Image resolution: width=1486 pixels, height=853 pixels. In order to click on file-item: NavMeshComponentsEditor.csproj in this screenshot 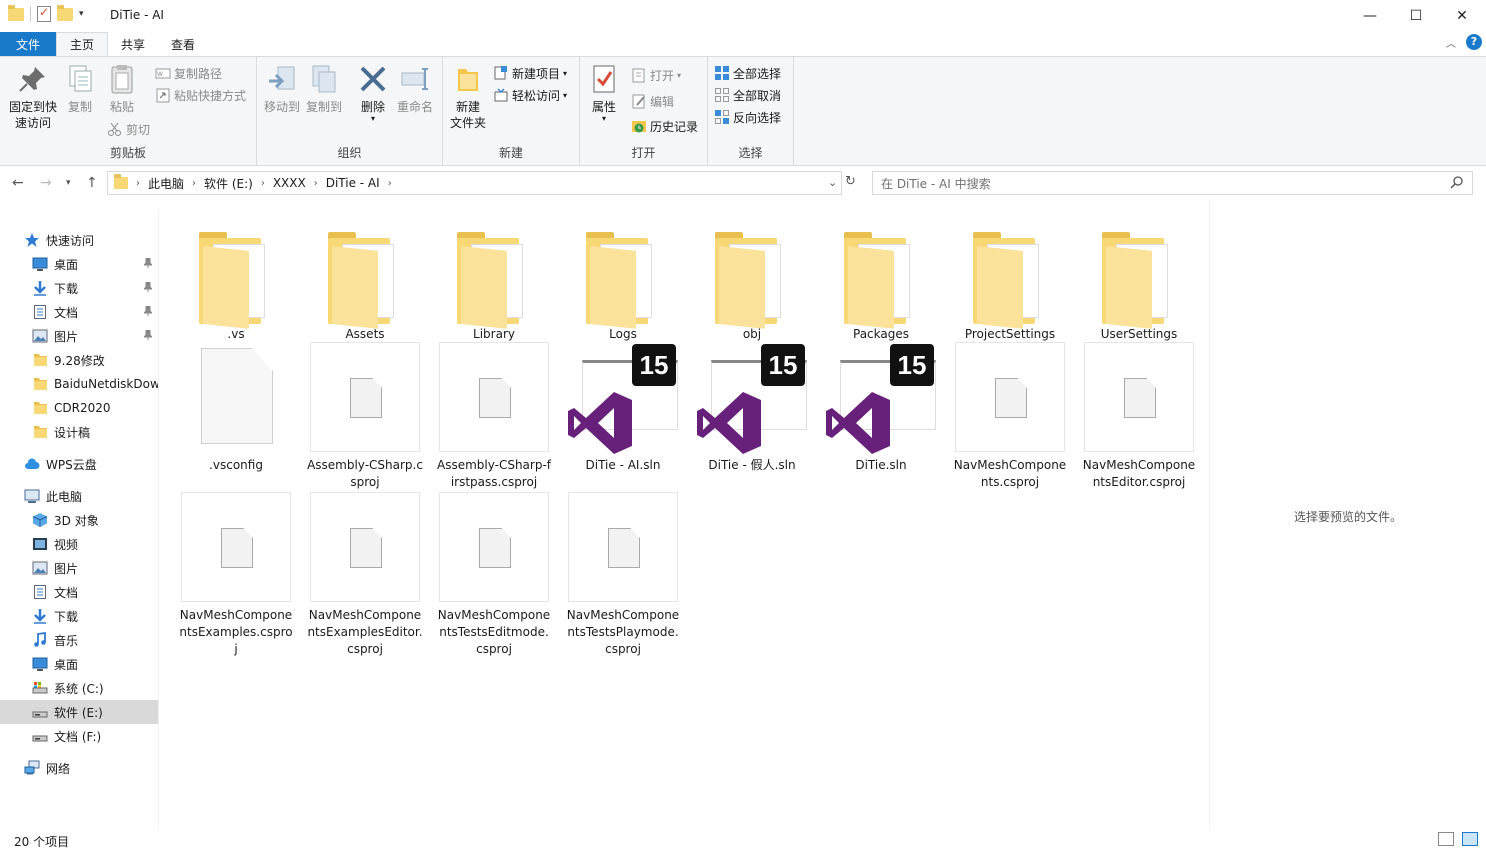, I will do `click(1139, 416)`.